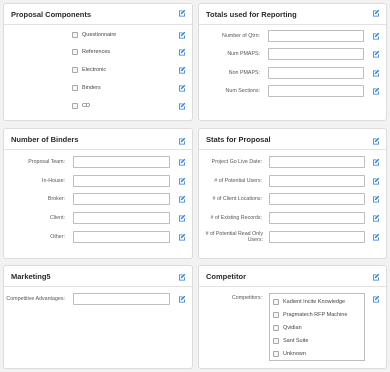 This screenshot has height=372, width=390. Describe the element at coordinates (292, 327) in the screenshot. I see `checkbox-label: Qvidian` at that location.